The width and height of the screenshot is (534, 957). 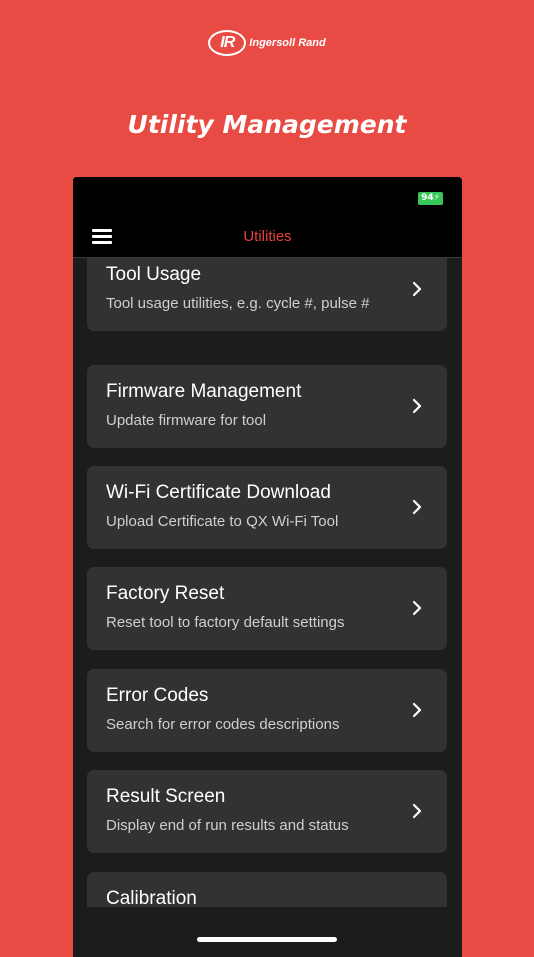 What do you see at coordinates (225, 622) in the screenshot?
I see `item-subtitle: Reset tool to factory default settings` at bounding box center [225, 622].